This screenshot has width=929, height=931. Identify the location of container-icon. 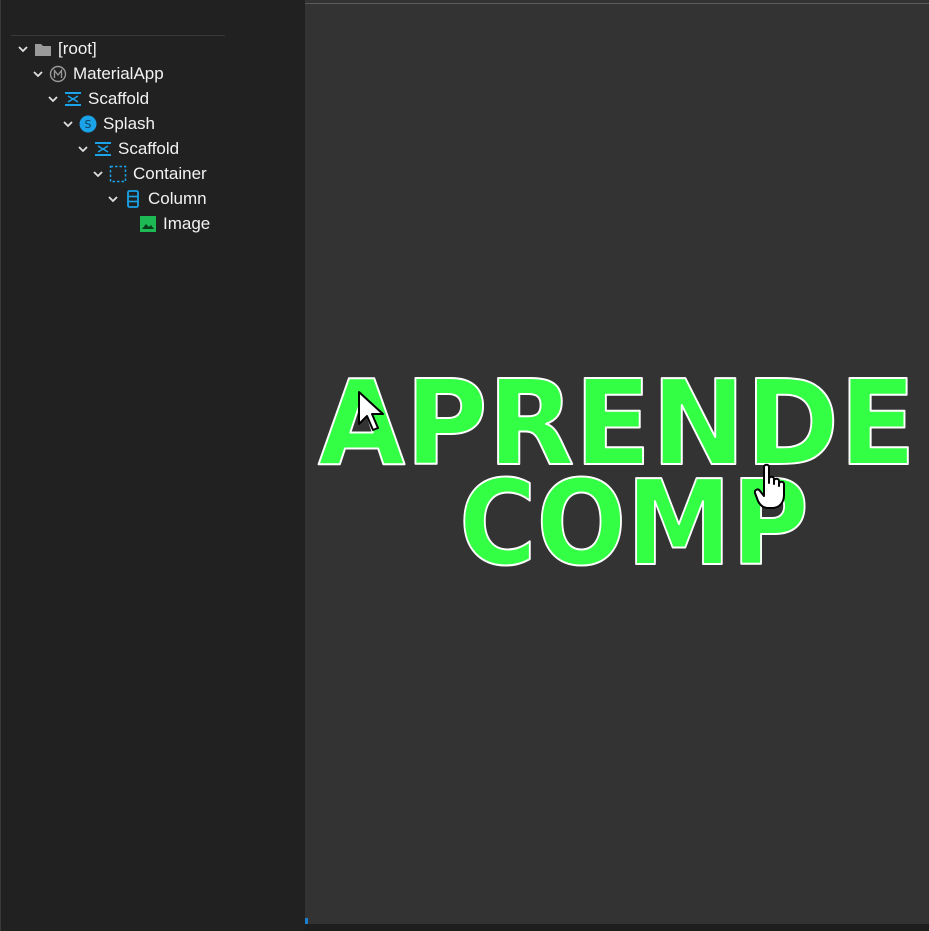
(118, 174).